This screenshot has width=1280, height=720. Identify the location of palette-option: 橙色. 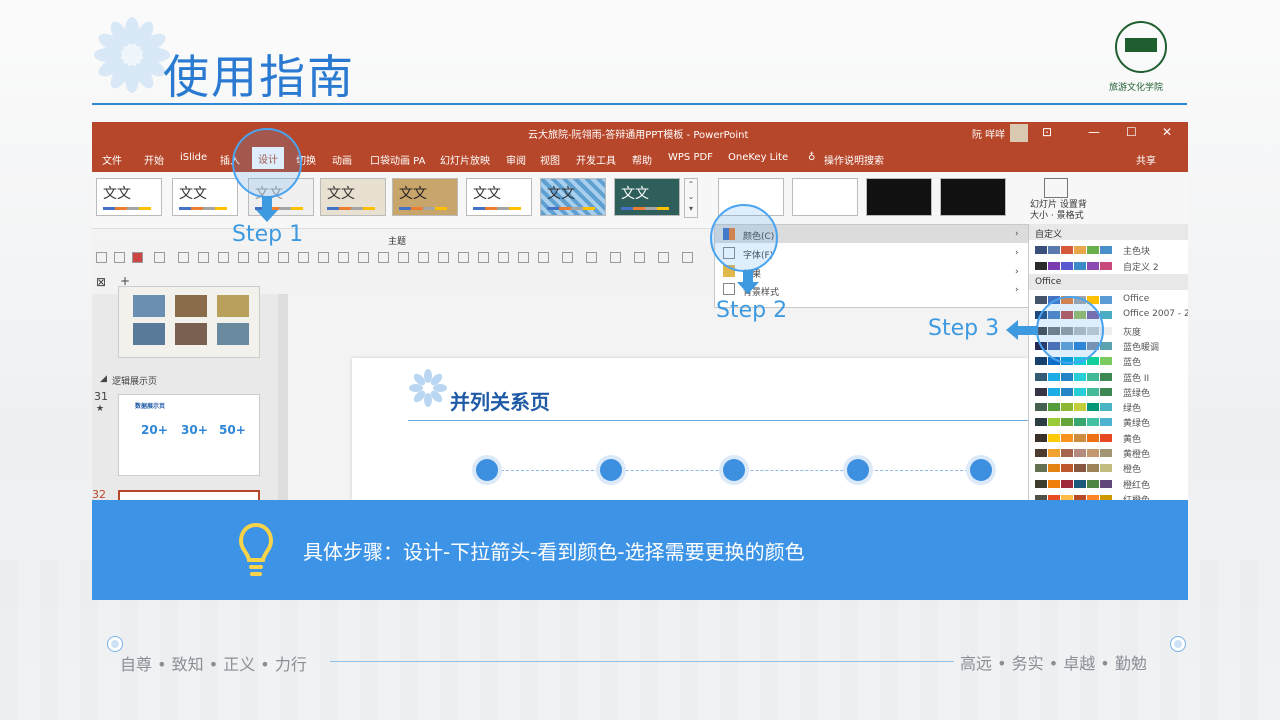
(1108, 467).